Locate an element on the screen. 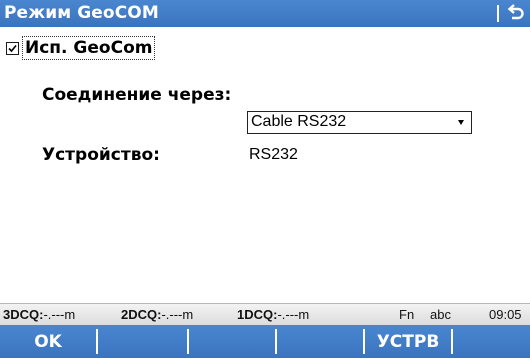  softkey-device: УСТРВ is located at coordinates (408, 341).